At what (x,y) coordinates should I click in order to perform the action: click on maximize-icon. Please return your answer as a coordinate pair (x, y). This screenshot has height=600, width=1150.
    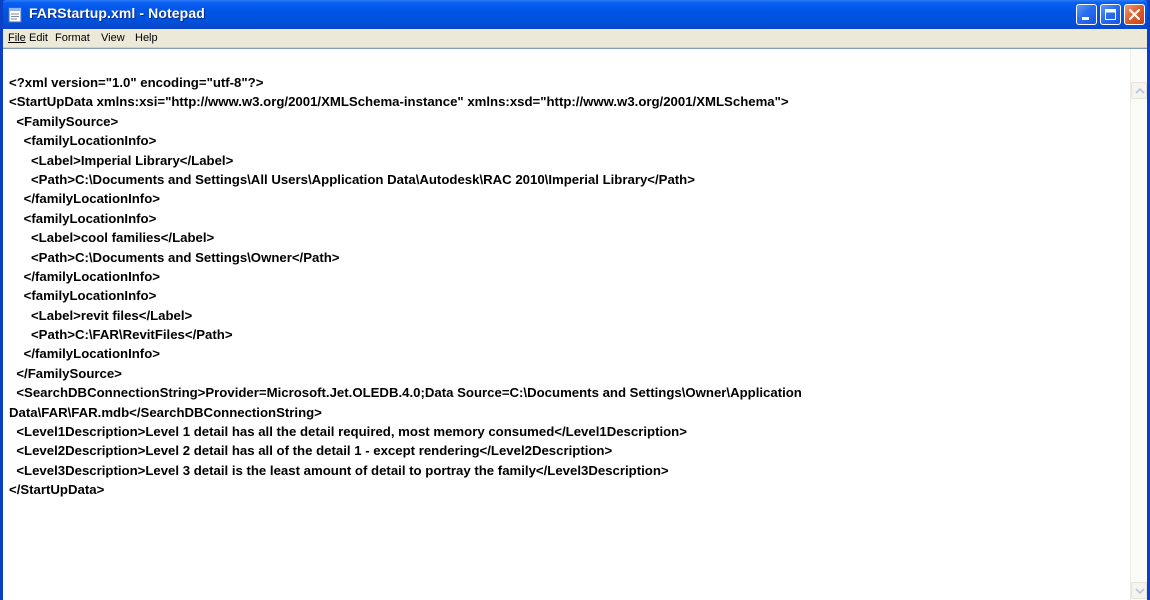
    Looking at the image, I should click on (1110, 14).